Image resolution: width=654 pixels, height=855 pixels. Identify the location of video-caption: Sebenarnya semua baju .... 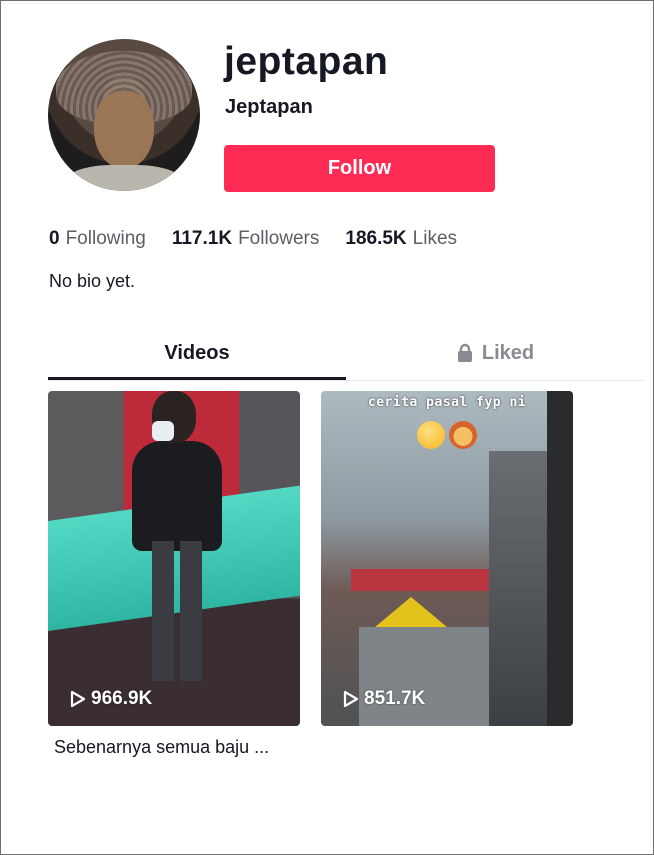
(161, 747).